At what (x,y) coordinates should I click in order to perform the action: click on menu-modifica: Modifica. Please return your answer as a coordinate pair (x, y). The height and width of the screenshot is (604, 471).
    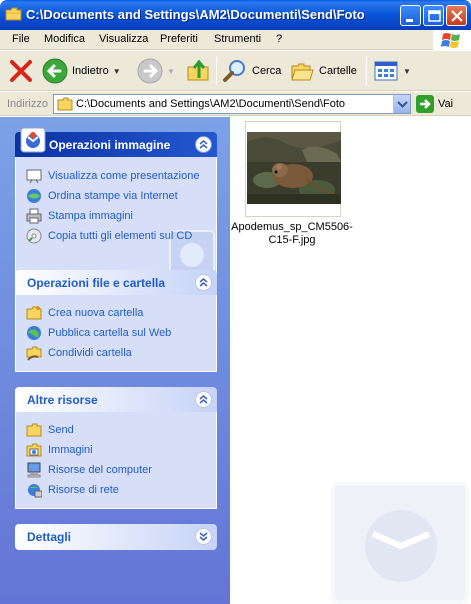
    Looking at the image, I should click on (64, 39).